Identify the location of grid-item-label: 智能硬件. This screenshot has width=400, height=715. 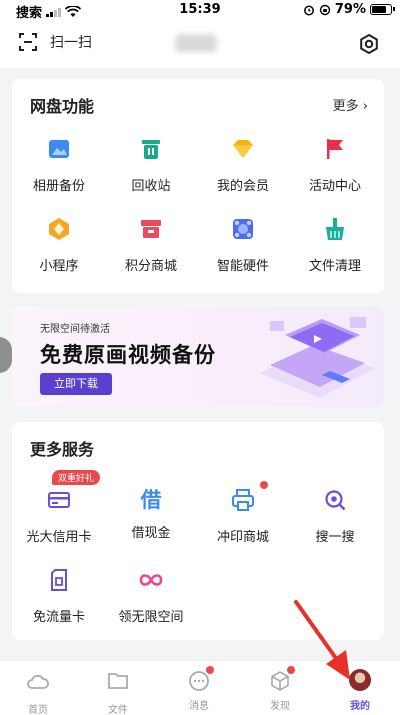
(242, 266).